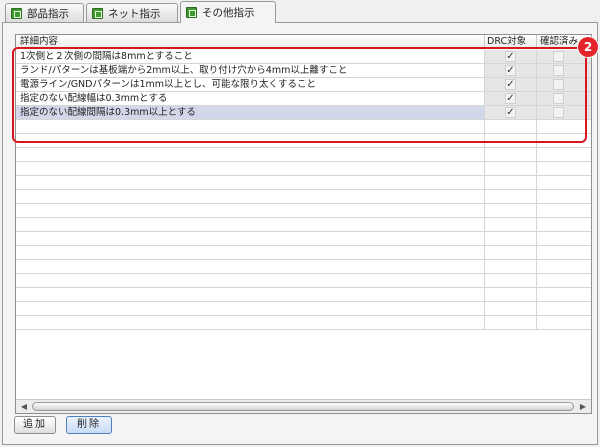  I want to click on horizontal-scrollbar: ◀ ▶, so click(303, 406).